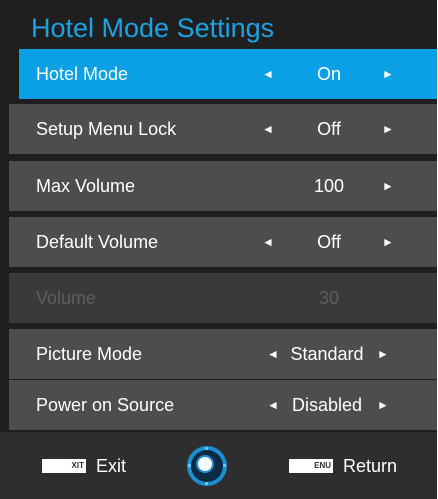 The width and height of the screenshot is (438, 499). Describe the element at coordinates (327, 354) in the screenshot. I see `setting-value: Standard` at that location.